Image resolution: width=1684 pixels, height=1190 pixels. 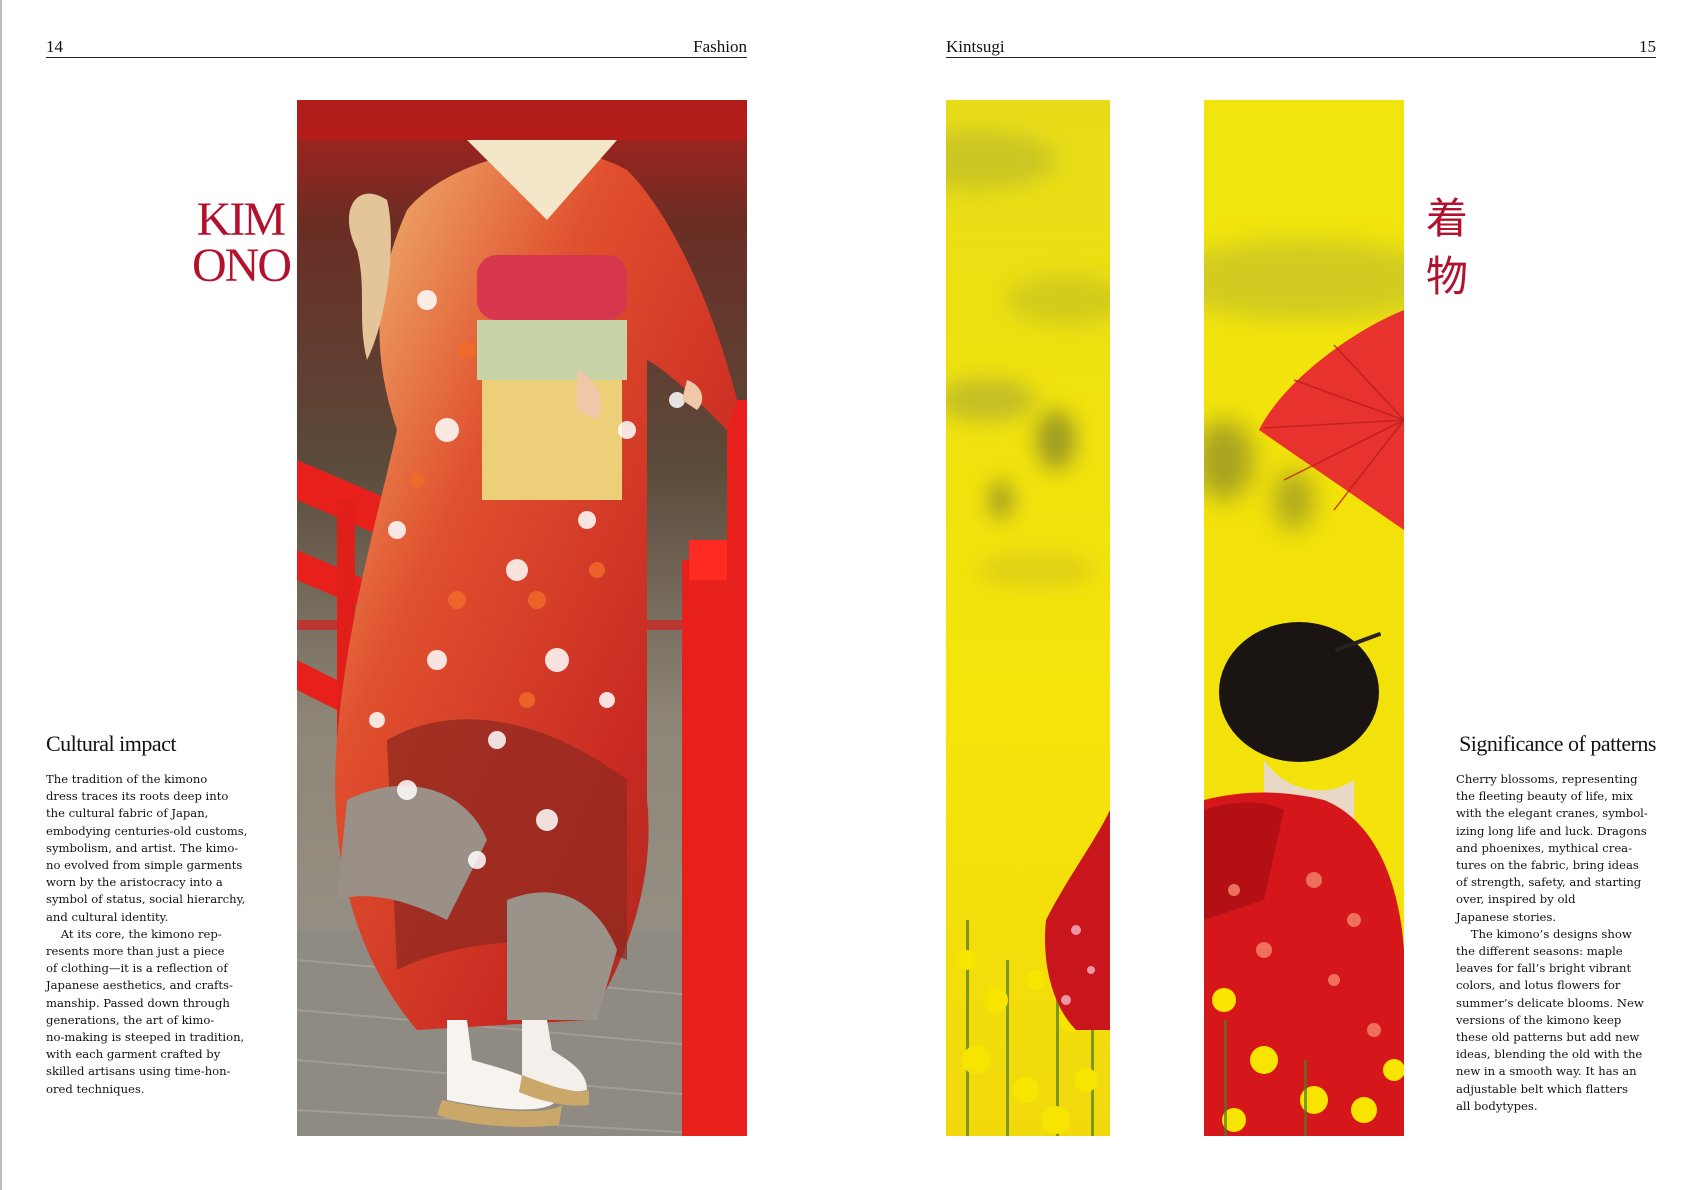 I want to click on kimono-title-line-2: ONO, so click(x=242, y=265).